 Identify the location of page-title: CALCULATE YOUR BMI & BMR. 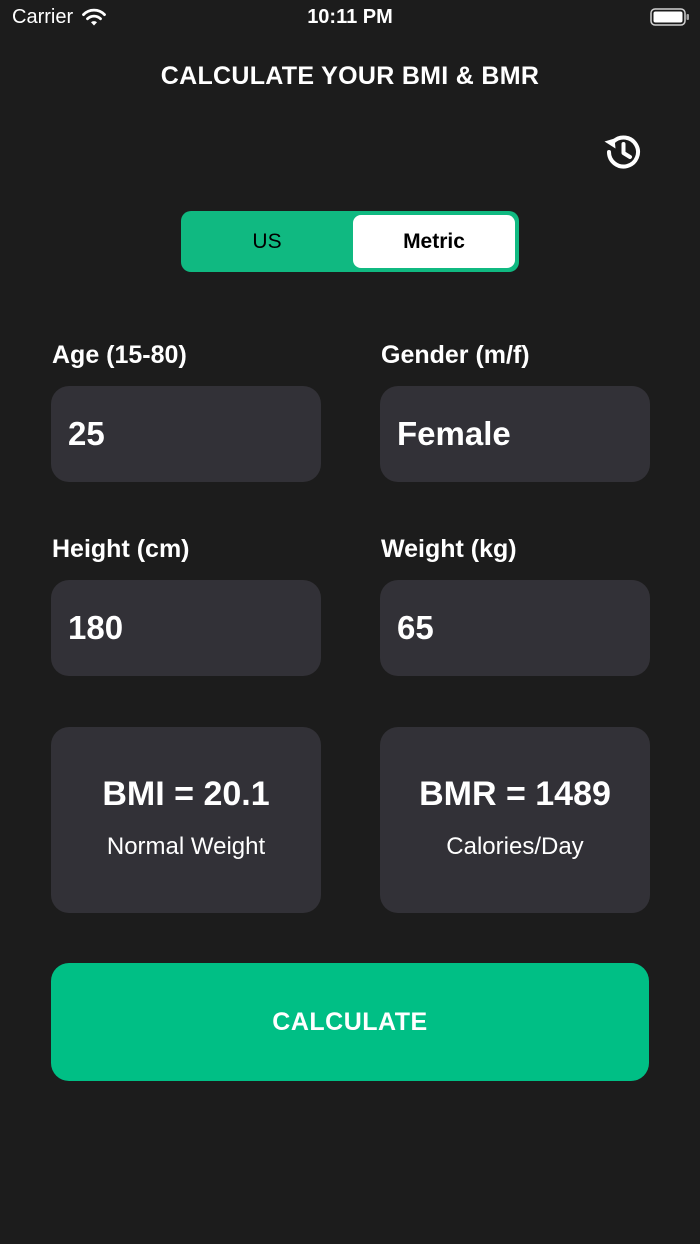
(350, 76).